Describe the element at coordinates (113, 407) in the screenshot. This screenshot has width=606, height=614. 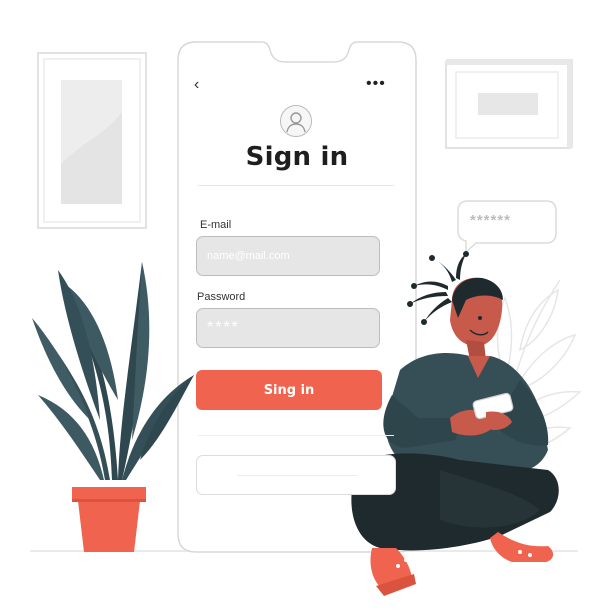
I see `potted-plant` at that location.